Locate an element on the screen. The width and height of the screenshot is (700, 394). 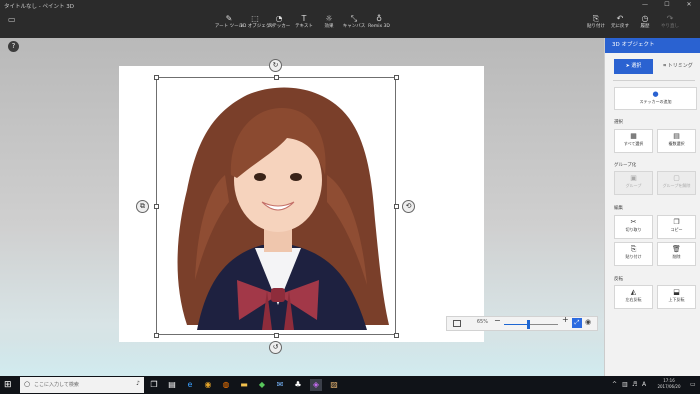
mail-icon: ✉ is located at coordinates (280, 385).